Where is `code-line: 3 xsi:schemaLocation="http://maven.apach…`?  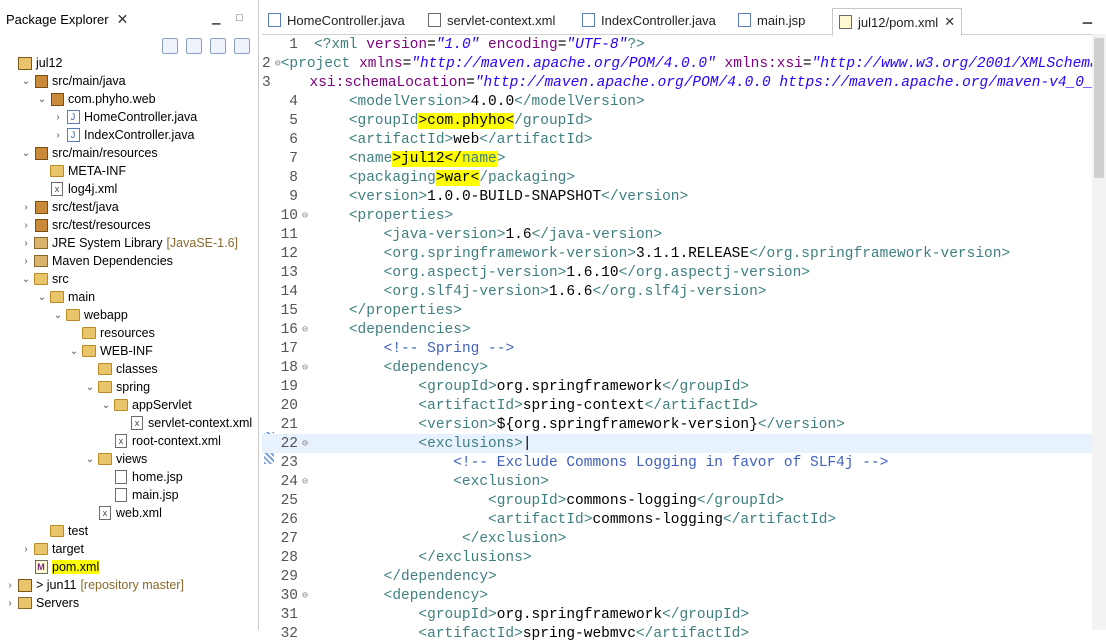
code-line: 3 xsi:schemaLocation="http://maven.apach… is located at coordinates (684, 82).